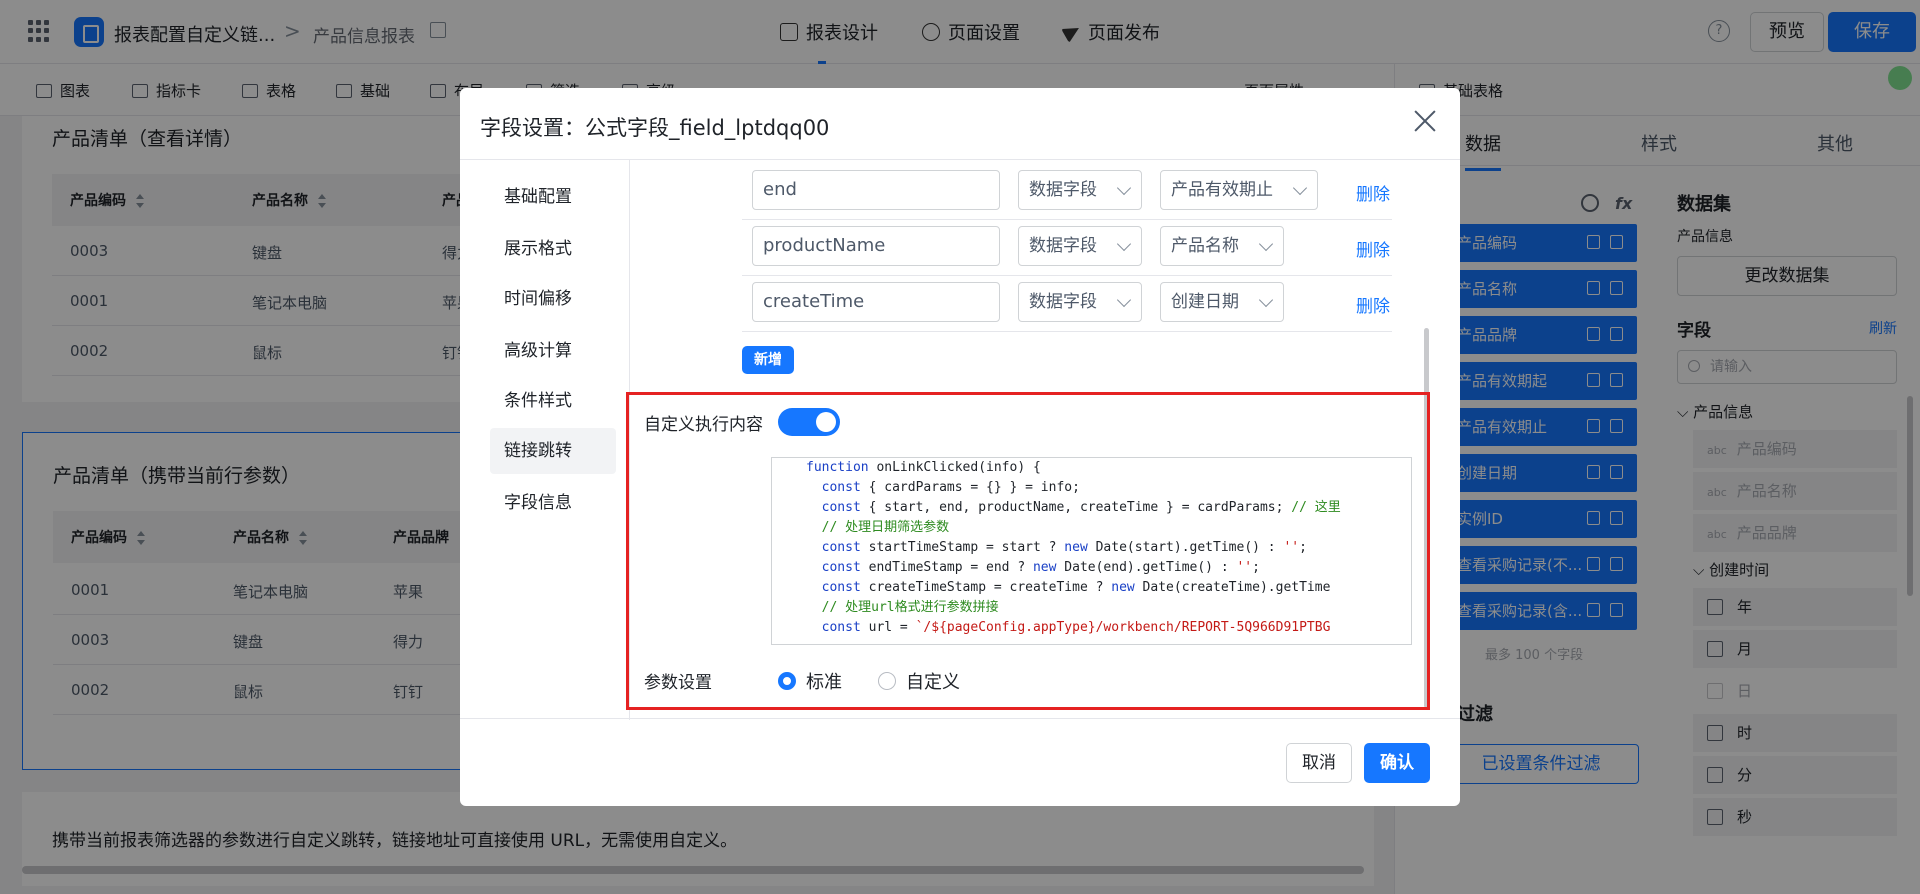  What do you see at coordinates (768, 360) in the screenshot?
I see `add-param-button: 新增` at bounding box center [768, 360].